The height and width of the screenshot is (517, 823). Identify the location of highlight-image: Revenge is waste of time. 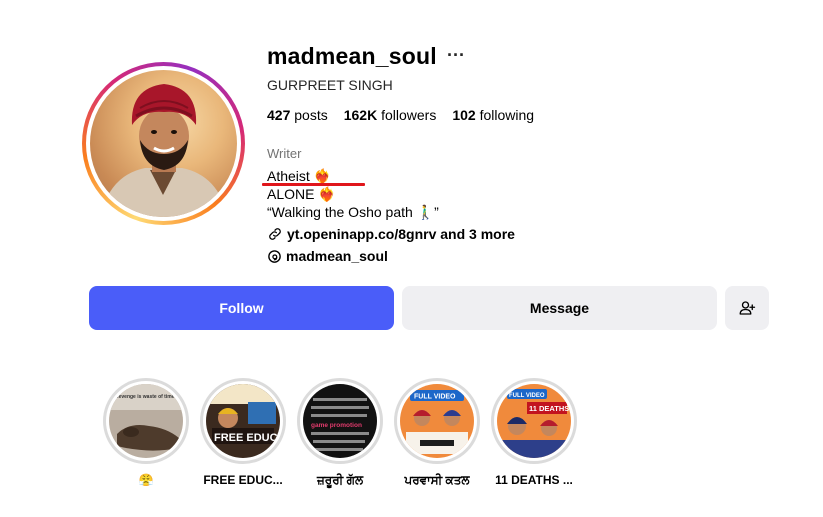
(146, 421).